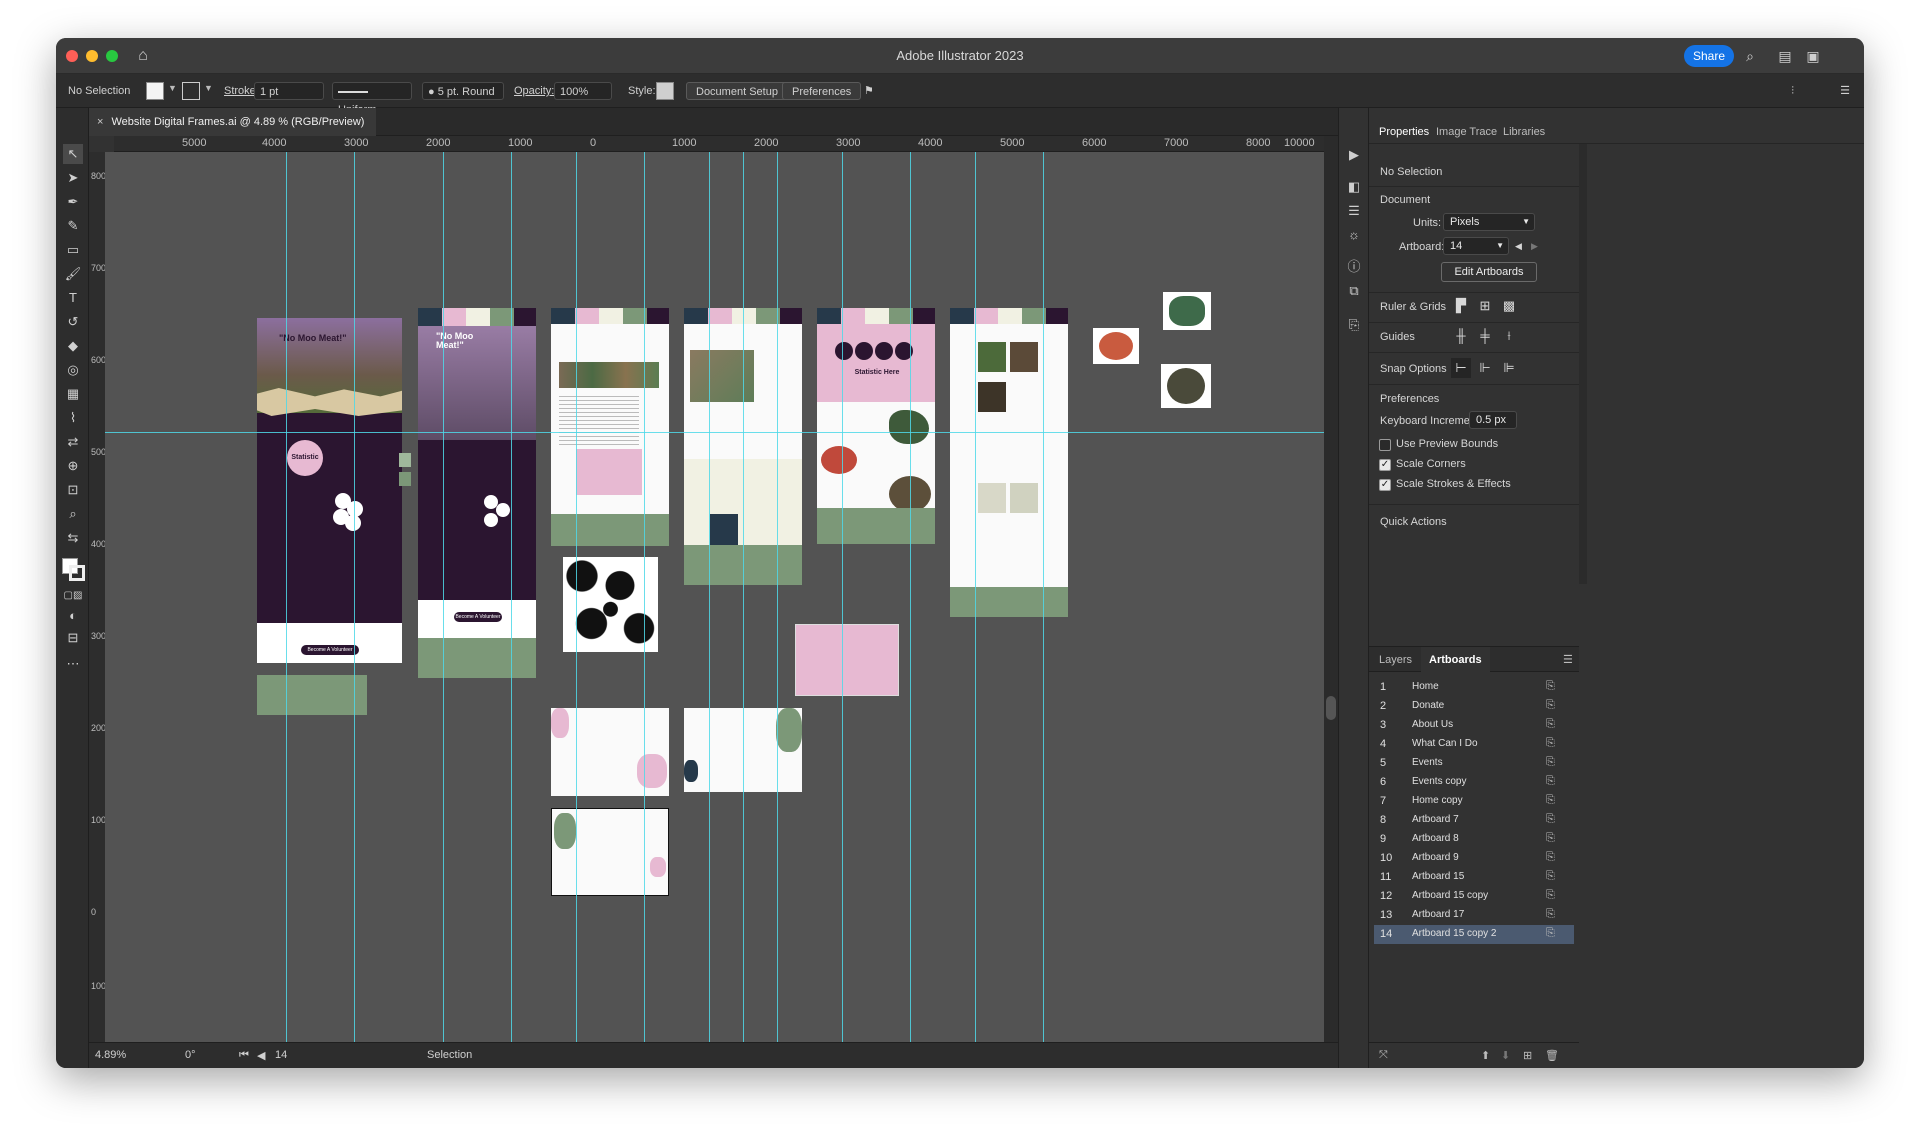 This screenshot has height=1142, width=1920. I want to click on close-tab-icon: ×, so click(100, 122).